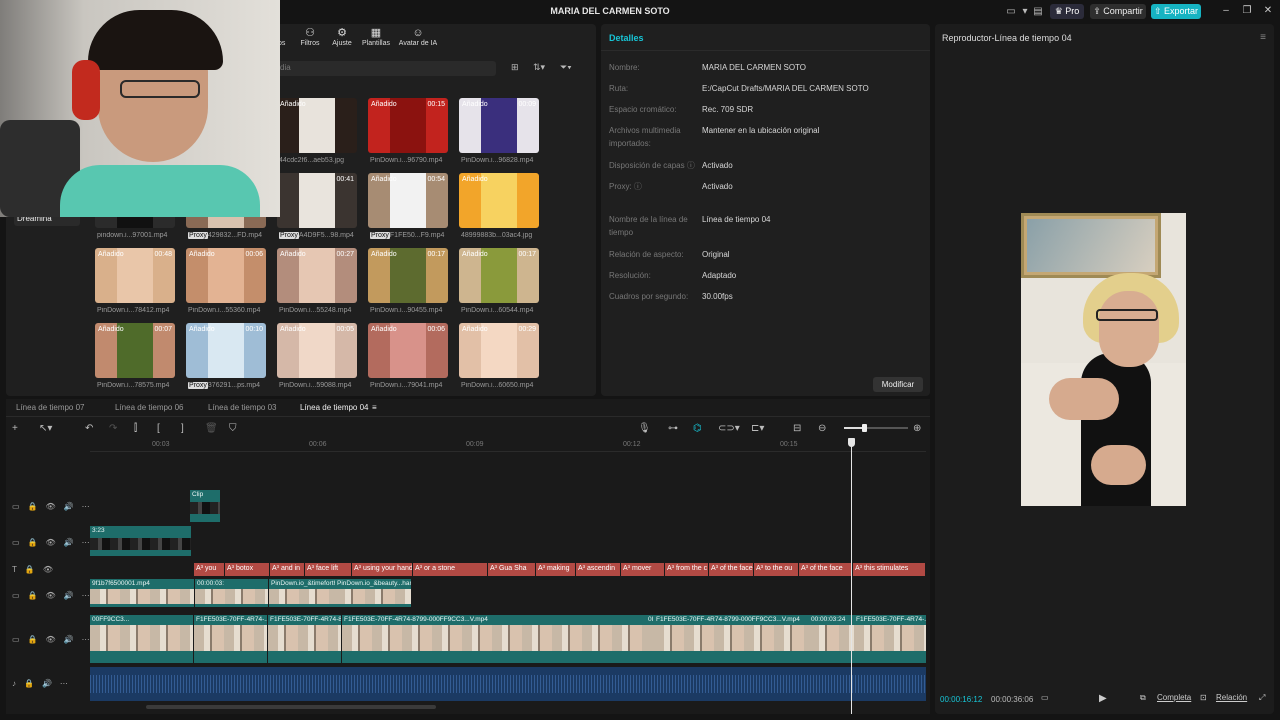  Describe the element at coordinates (1038, 11) in the screenshot. I see `shortcuts-icon: ▤` at that location.